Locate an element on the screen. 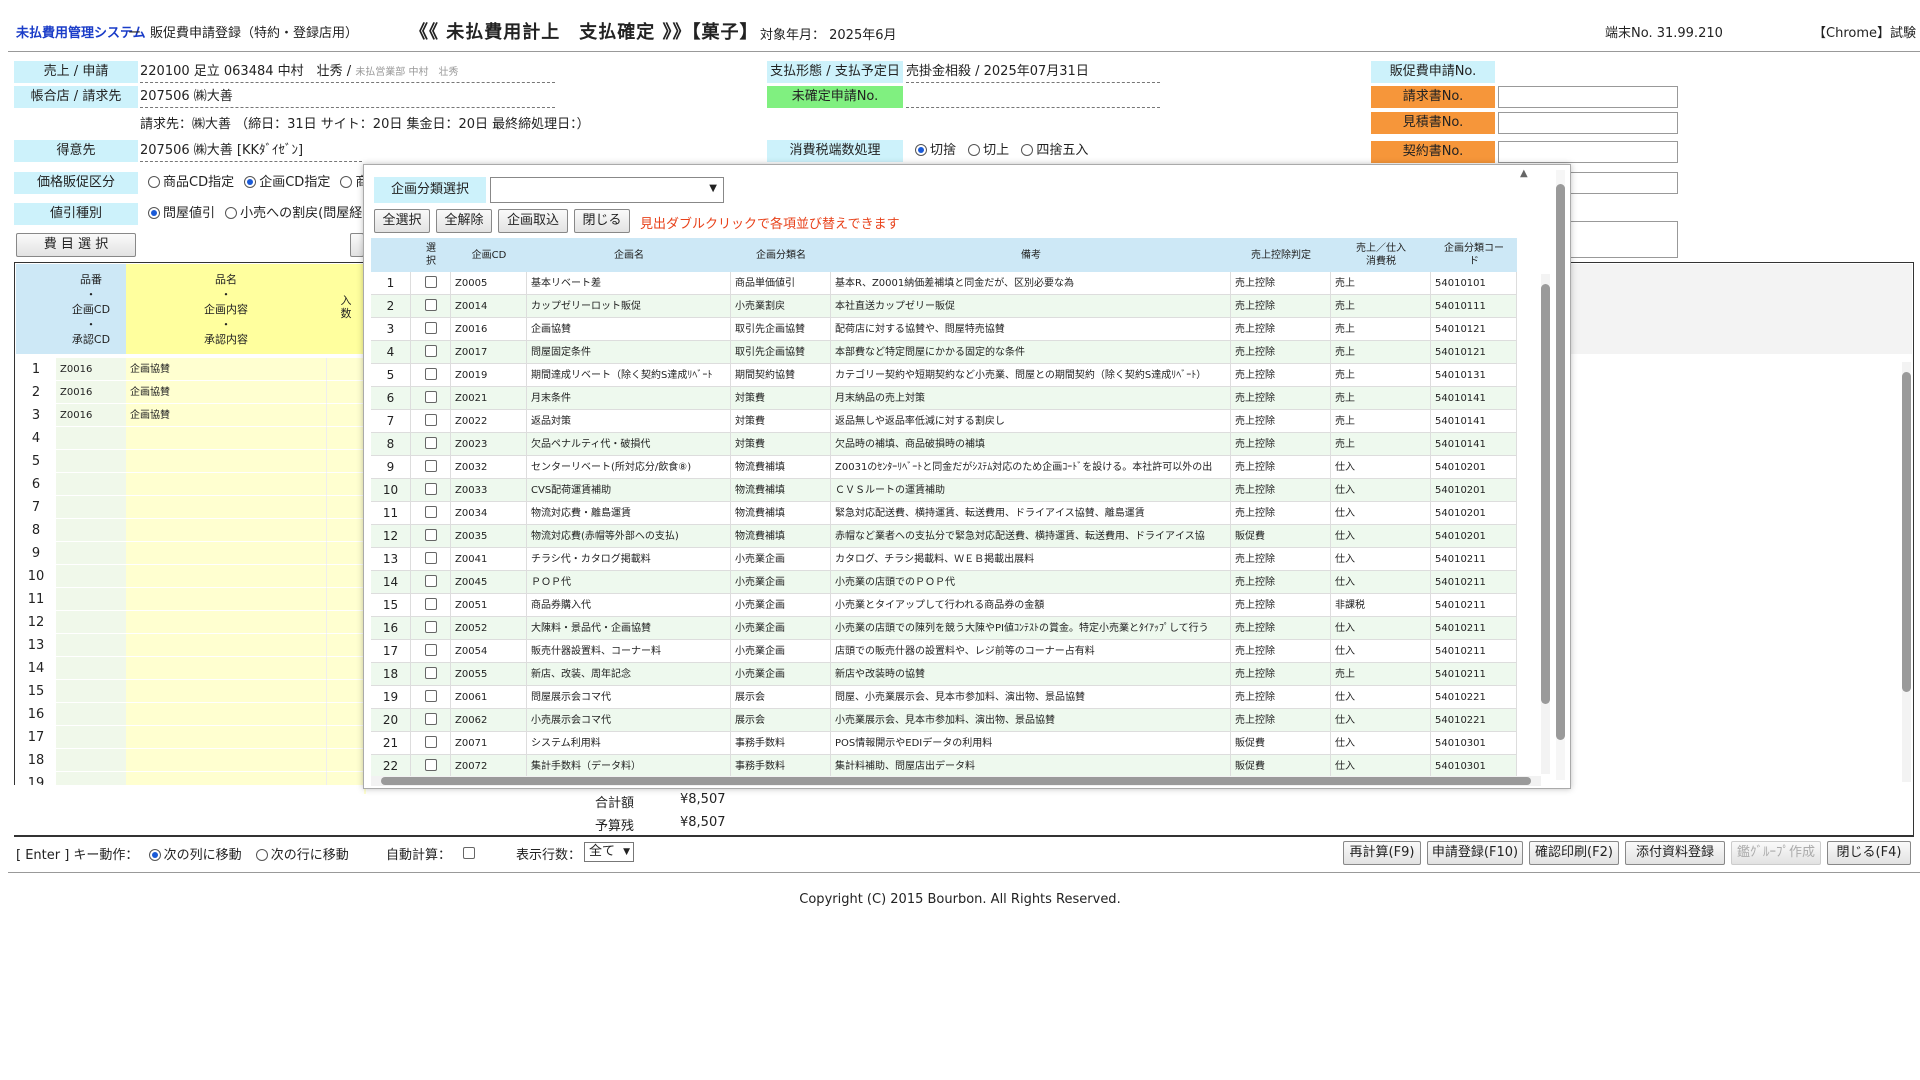  tax-roundup-radio is located at coordinates (974, 150).